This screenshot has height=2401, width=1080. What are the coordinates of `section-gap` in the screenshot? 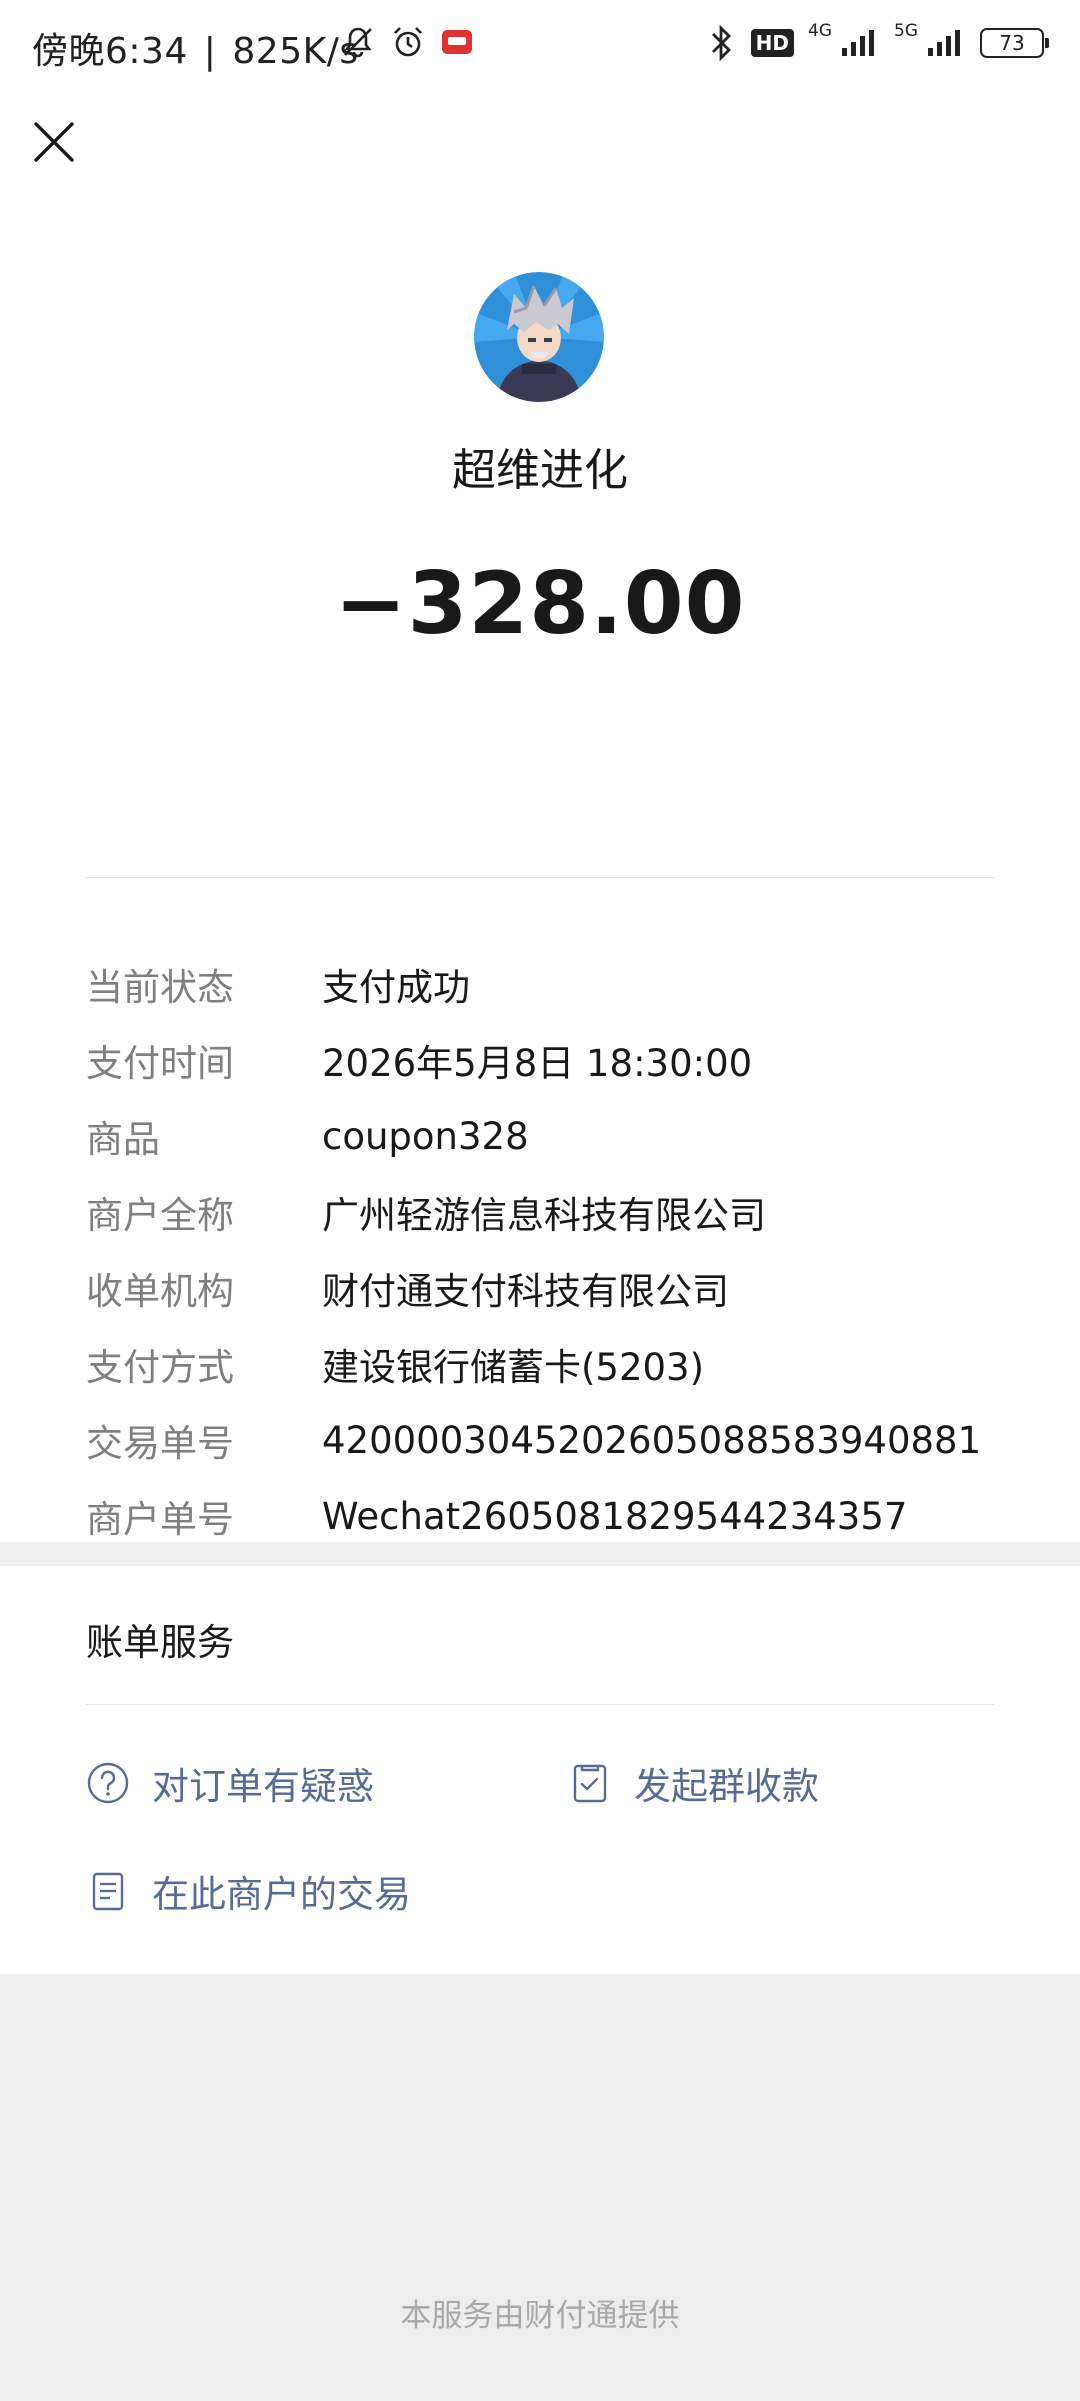 It's located at (540, 1554).